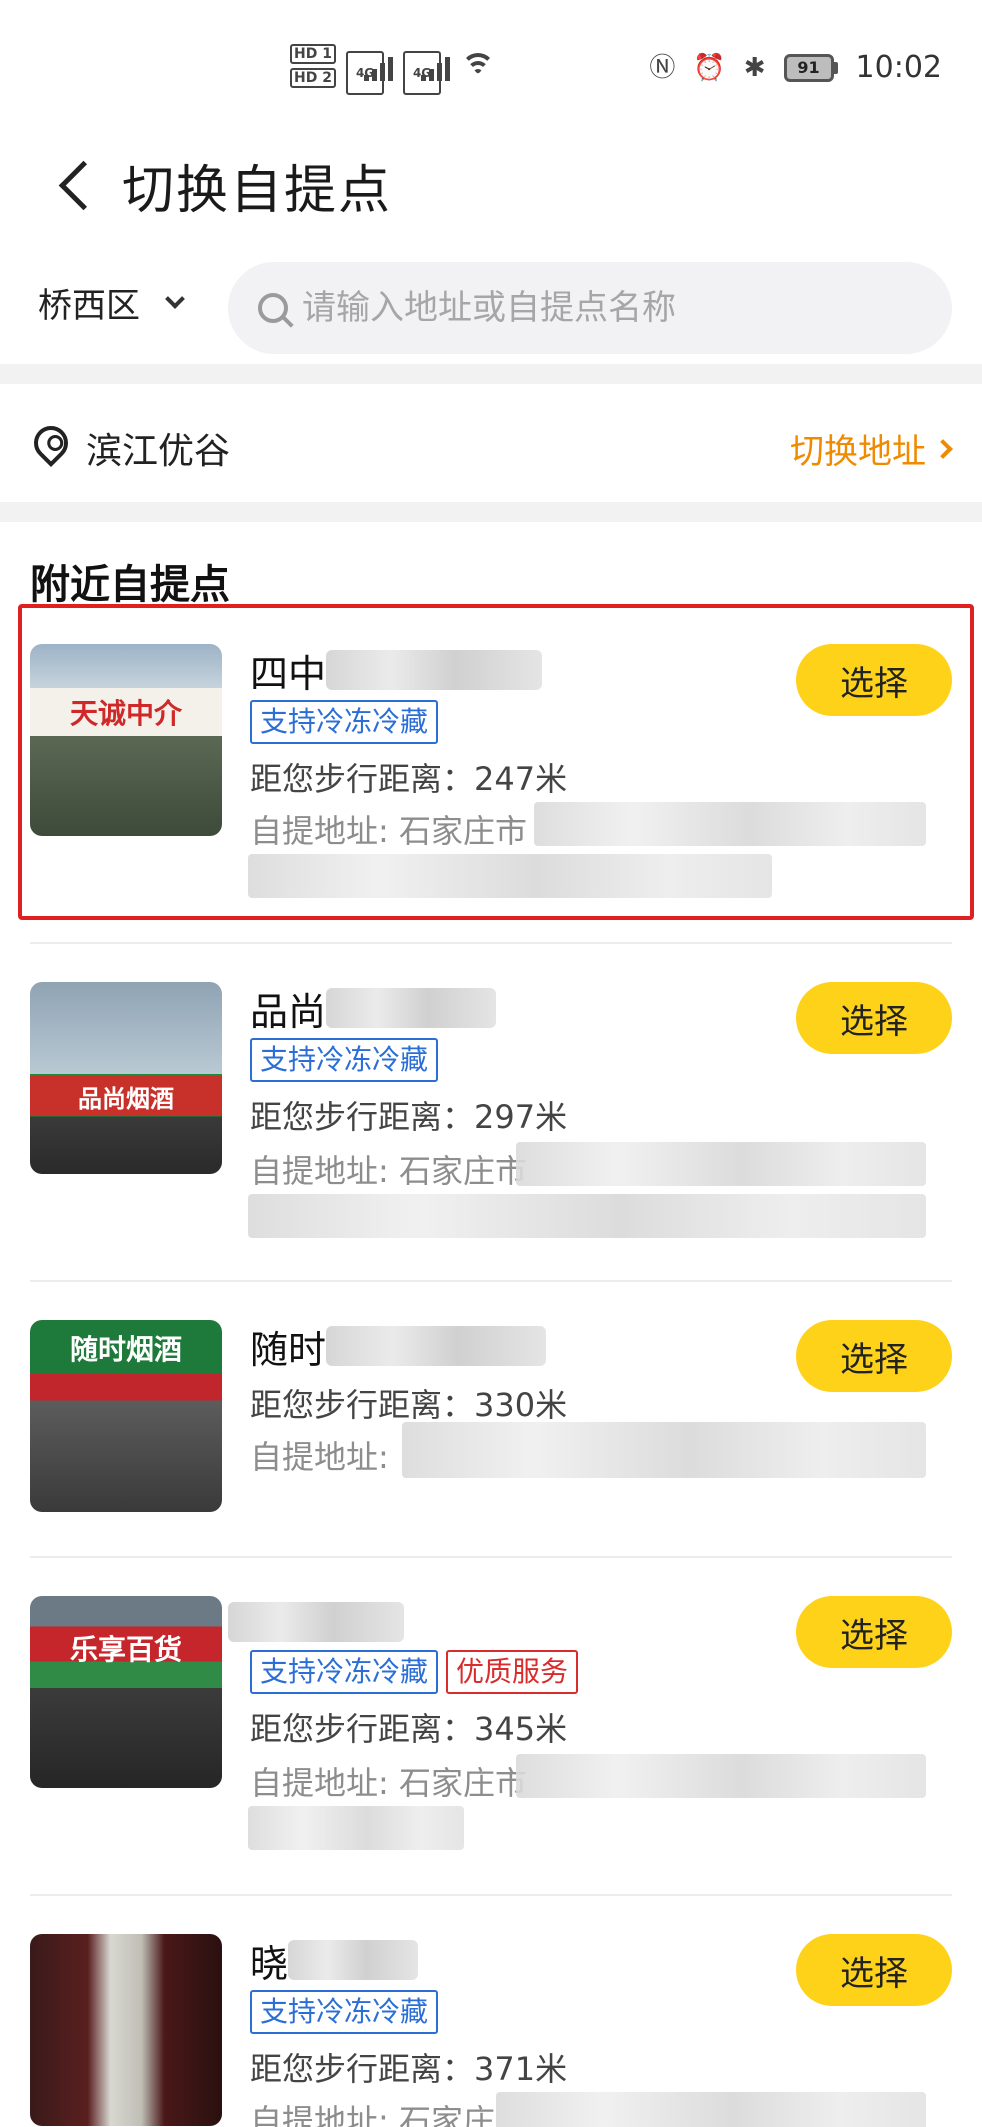 This screenshot has width=982, height=2127. Describe the element at coordinates (269, 1963) in the screenshot. I see `store-name: 晓` at that location.